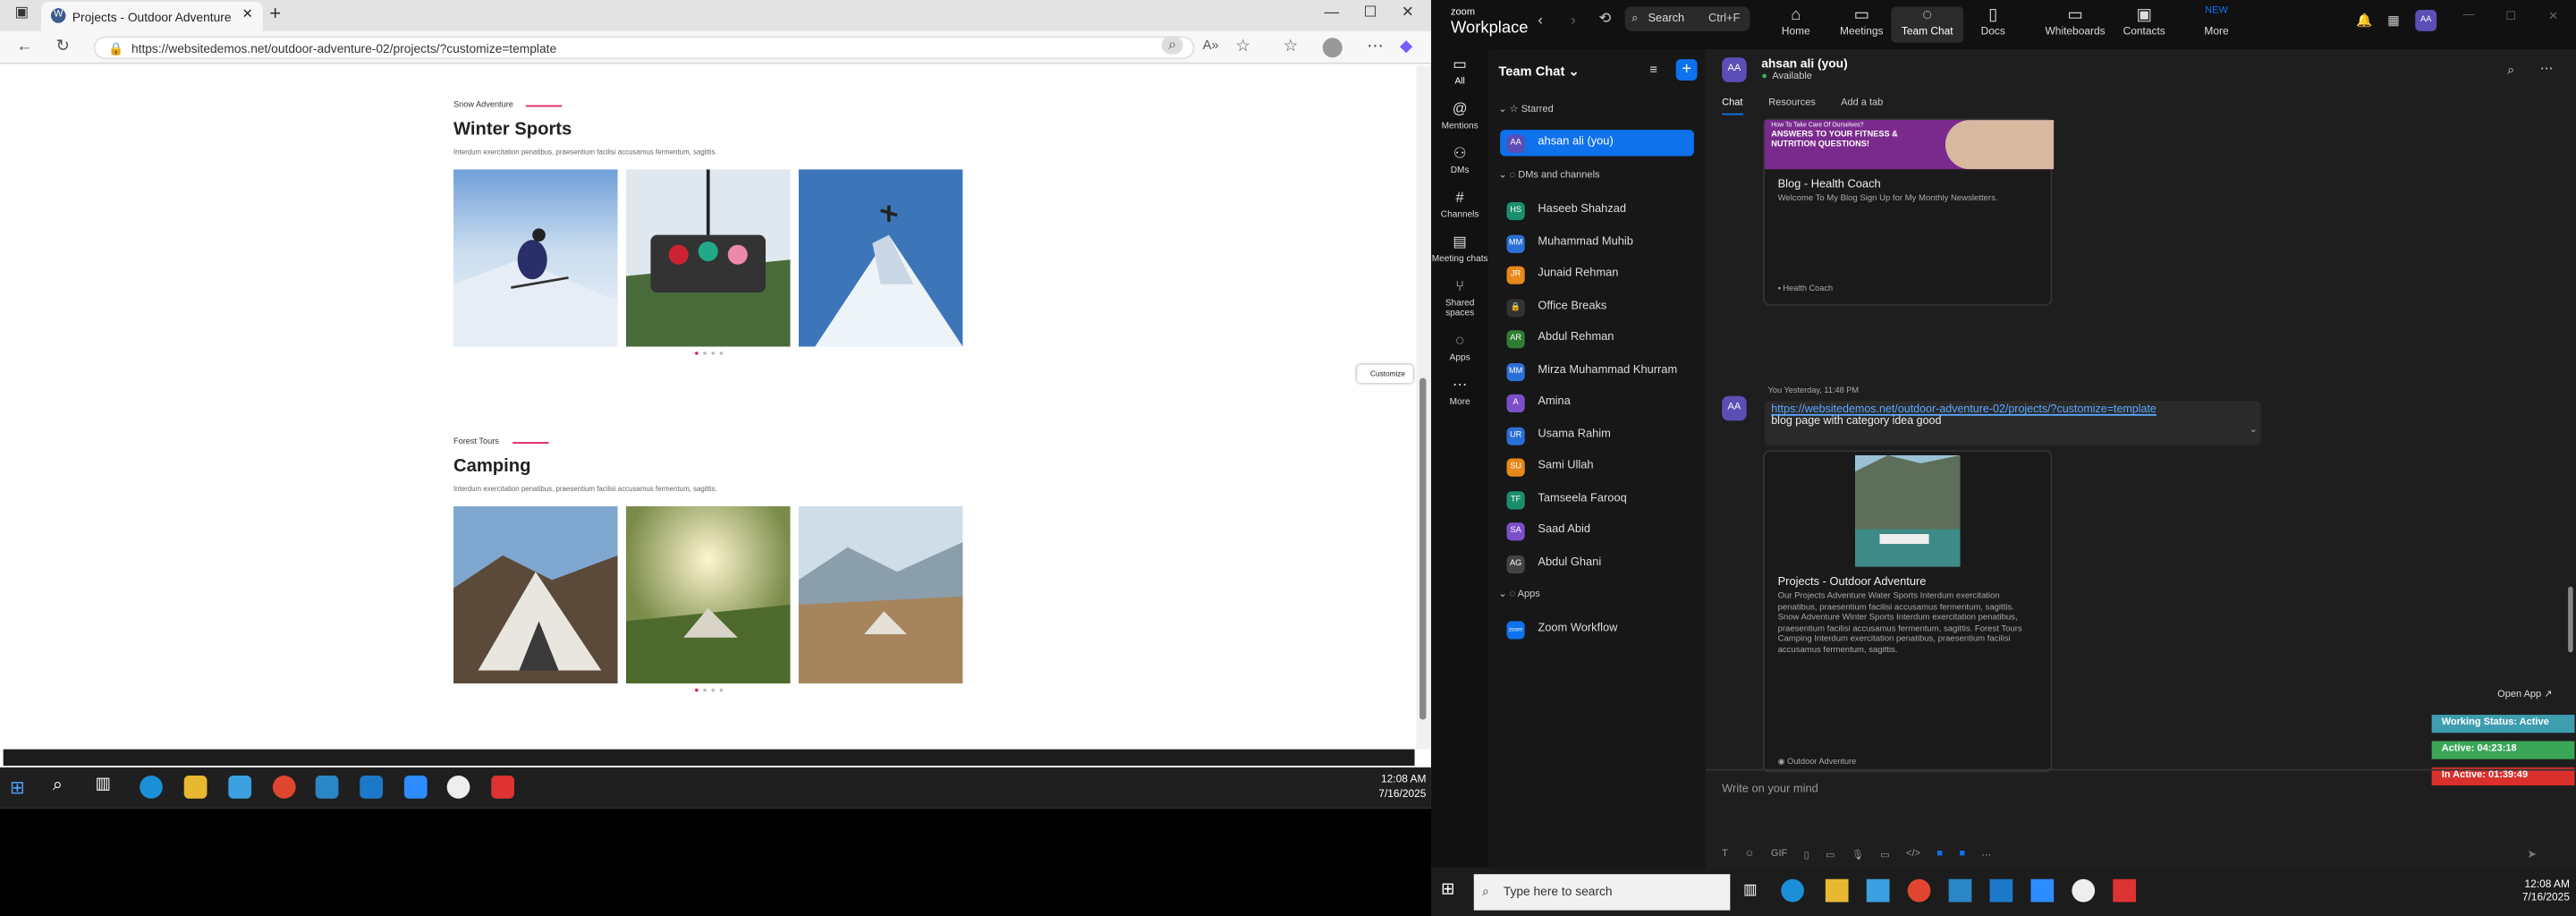 The height and width of the screenshot is (916, 2576). What do you see at coordinates (151, 16) in the screenshot?
I see `browser-tab: W Projects - Outdoor Adventure ✕` at bounding box center [151, 16].